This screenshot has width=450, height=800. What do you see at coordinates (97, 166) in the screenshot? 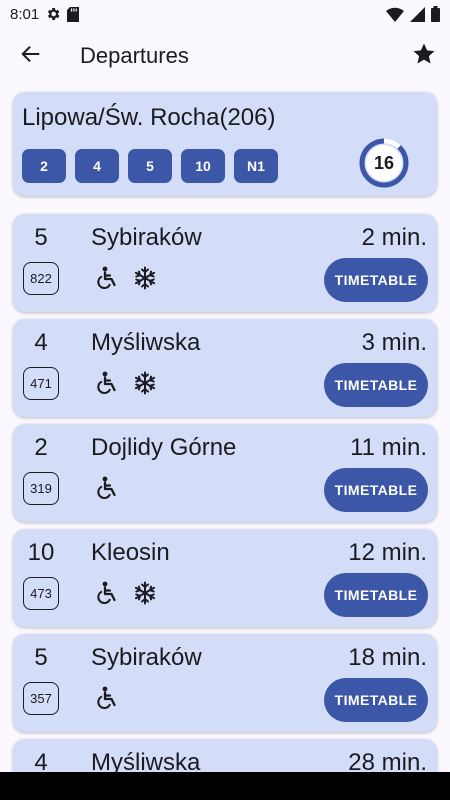
I see `line-chip: 4` at bounding box center [97, 166].